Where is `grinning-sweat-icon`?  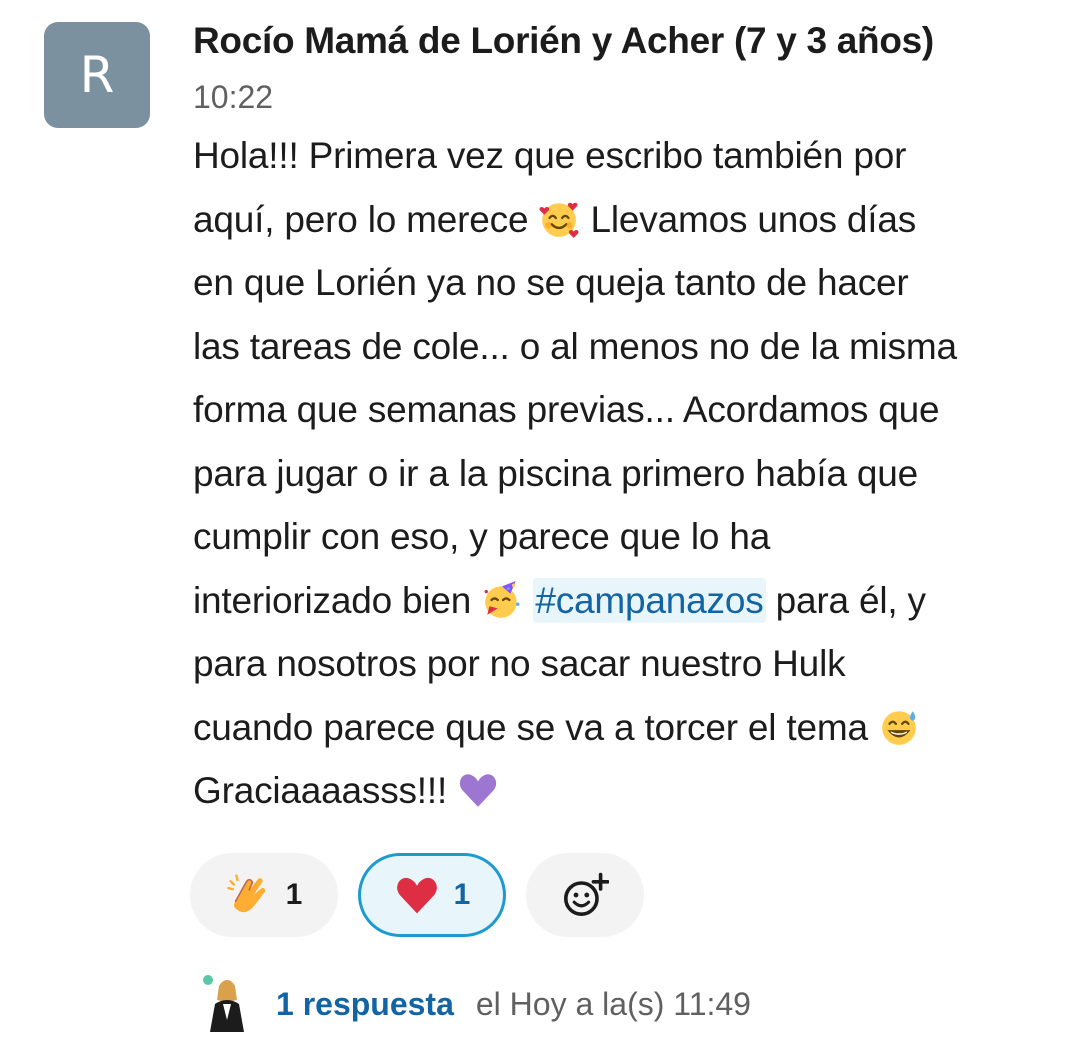 grinning-sweat-icon is located at coordinates (899, 727).